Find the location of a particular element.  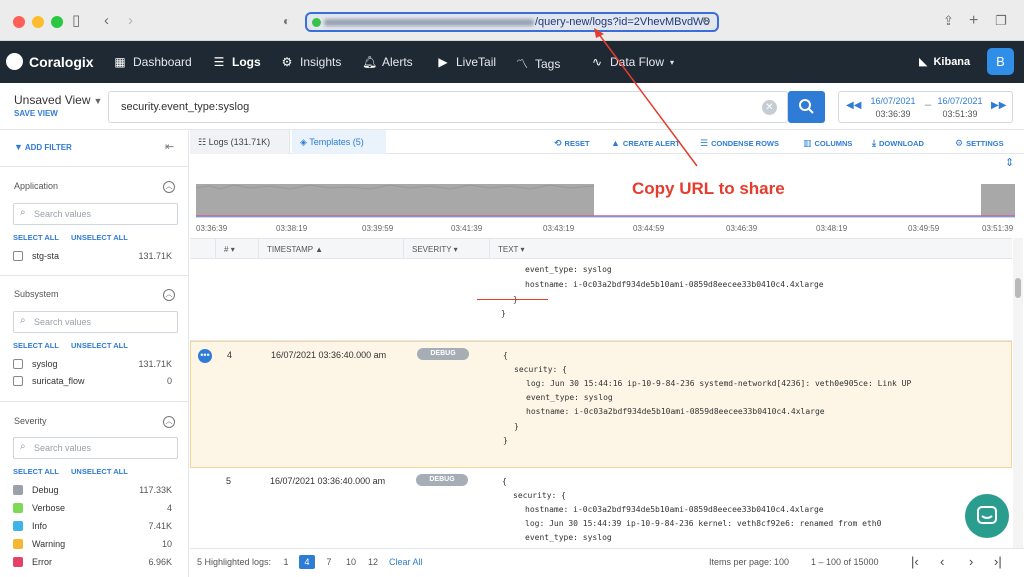

annotation-arrow is located at coordinates (646, 97).